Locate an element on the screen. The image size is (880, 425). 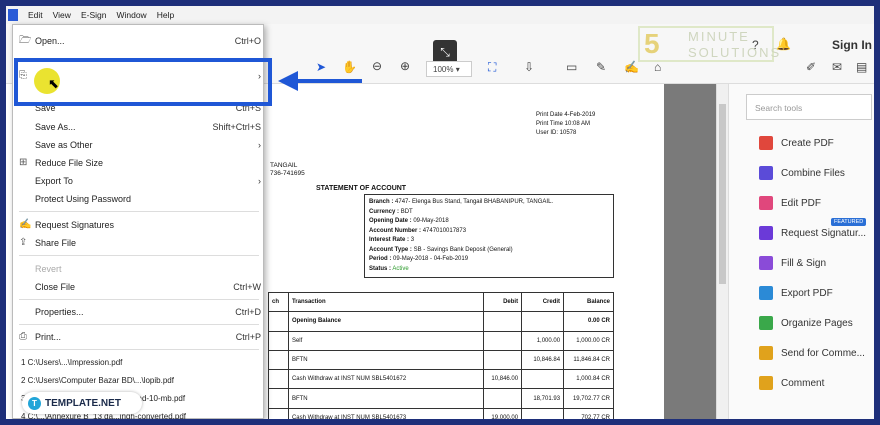
more-icon: ▤ is located at coordinates (861, 67).